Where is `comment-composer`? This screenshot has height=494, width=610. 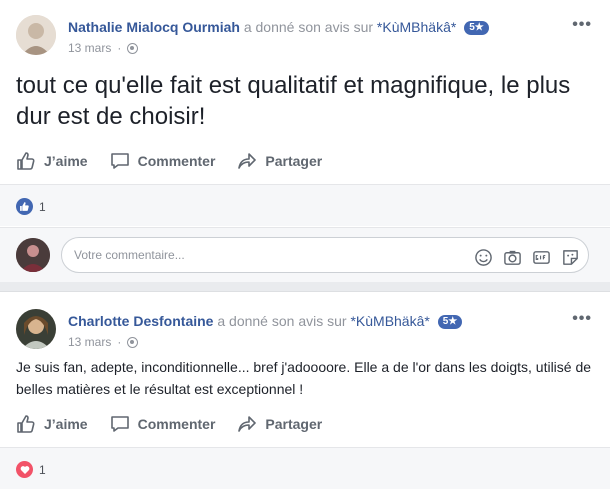
comment-composer is located at coordinates (305, 254).